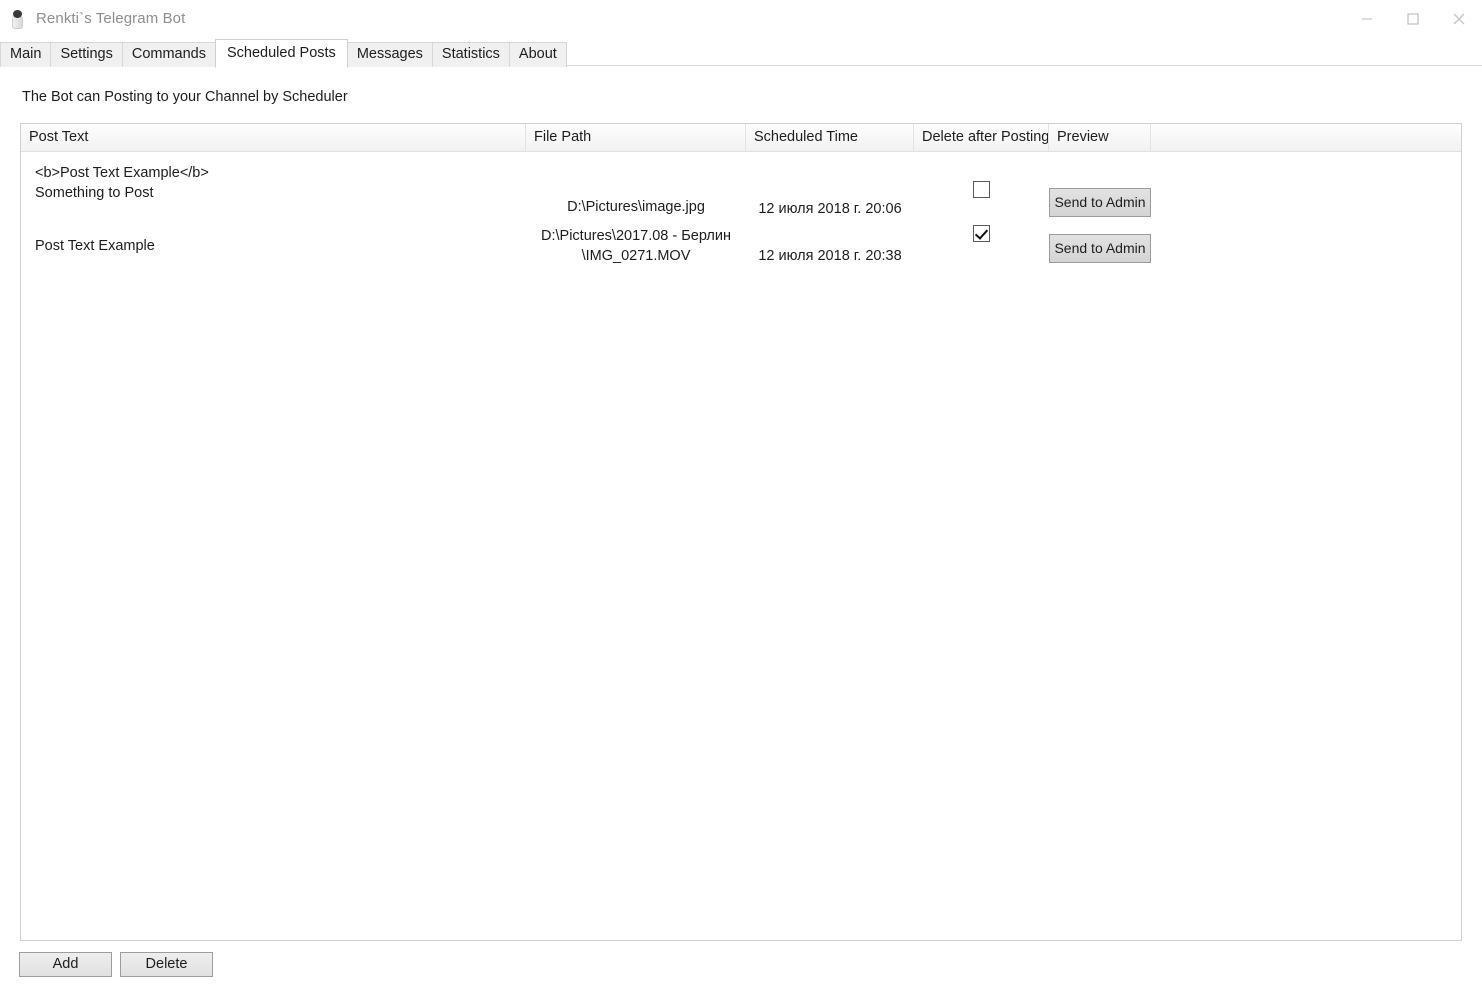 This screenshot has height=990, width=1482. Describe the element at coordinates (1367, 18) in the screenshot. I see `minimize-icon` at that location.